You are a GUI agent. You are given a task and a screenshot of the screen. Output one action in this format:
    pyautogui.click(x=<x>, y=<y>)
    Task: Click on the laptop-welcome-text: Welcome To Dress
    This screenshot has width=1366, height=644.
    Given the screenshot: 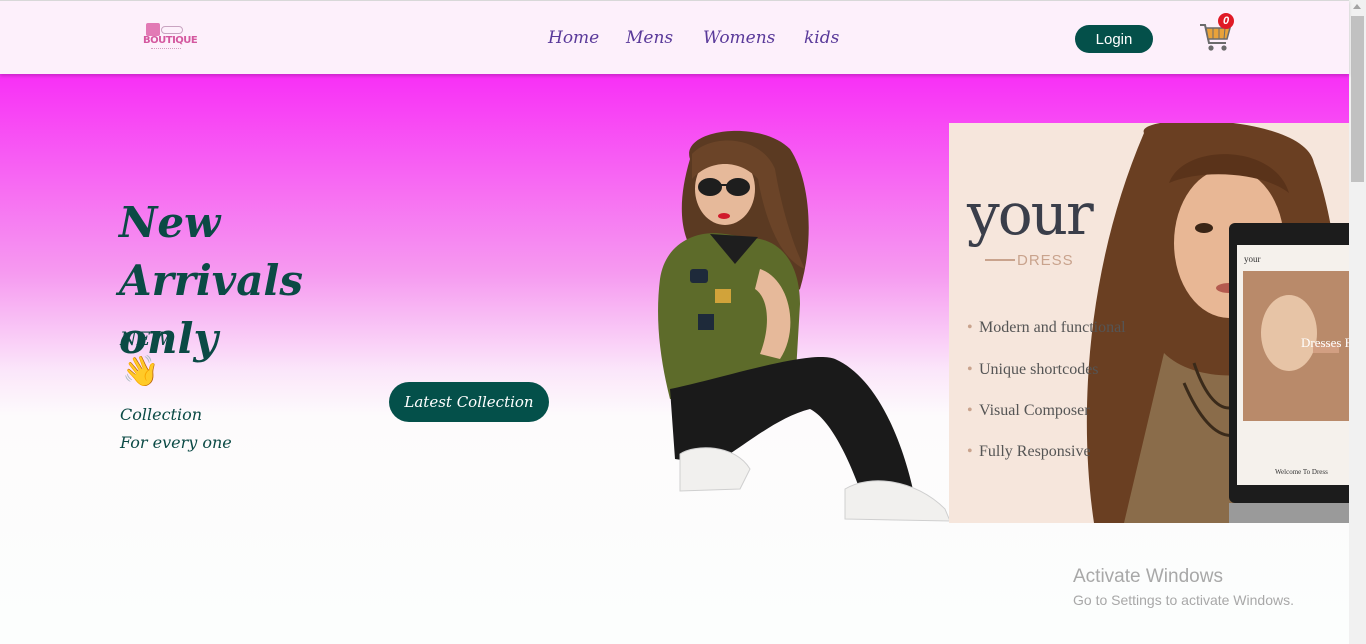 What is the action you would take?
    pyautogui.click(x=1301, y=472)
    